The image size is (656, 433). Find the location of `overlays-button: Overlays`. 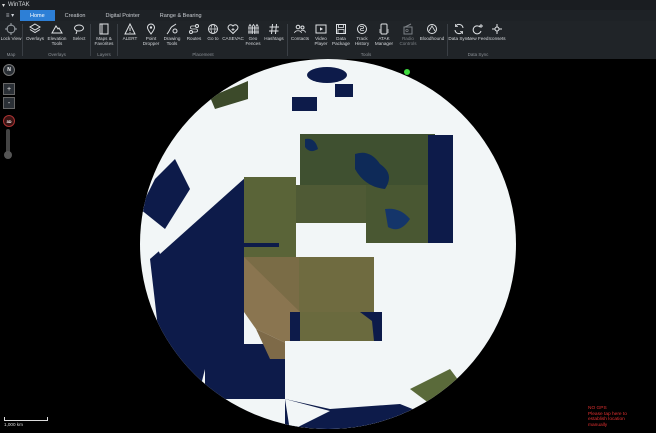

overlays-button: Overlays is located at coordinates (35, 32).